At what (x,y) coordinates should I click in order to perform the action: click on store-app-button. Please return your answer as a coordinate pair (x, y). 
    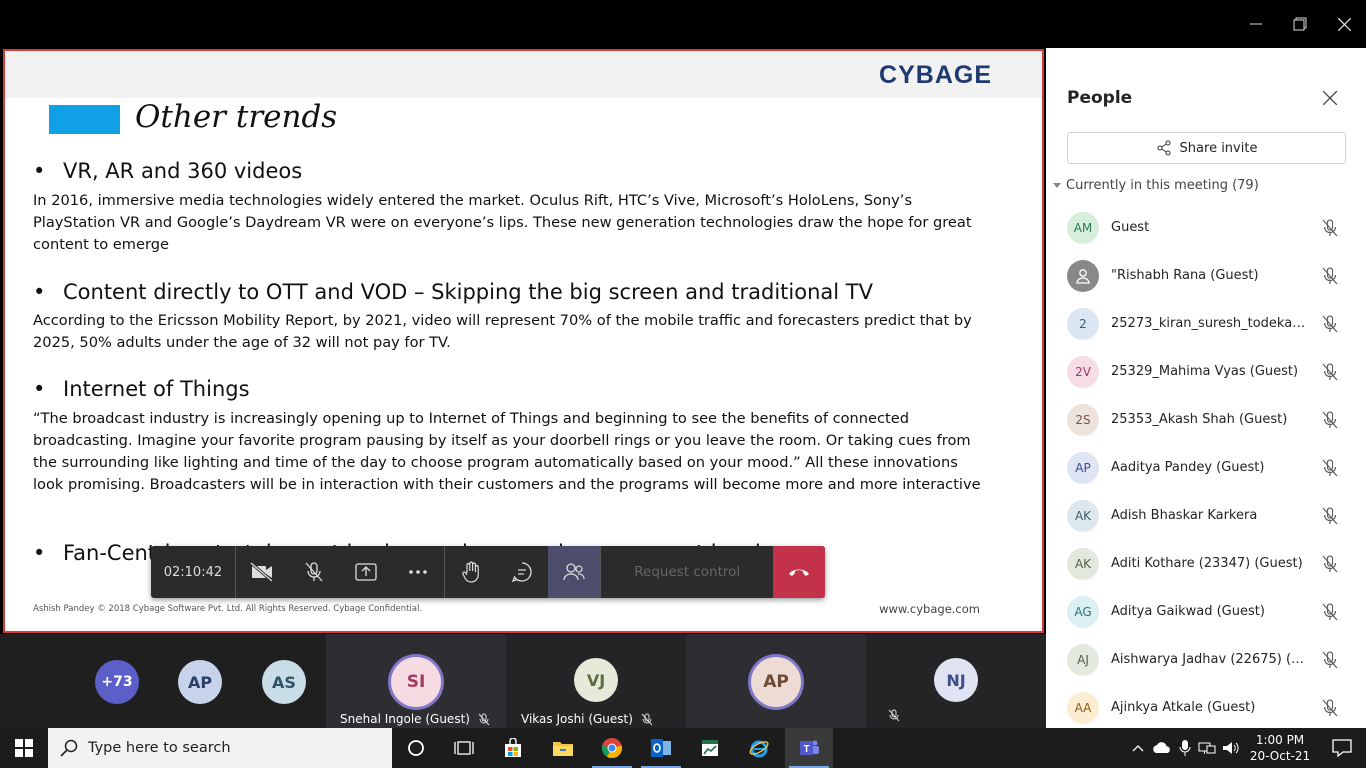
    Looking at the image, I should click on (513, 748).